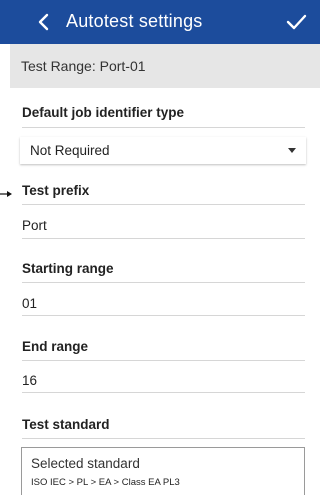  I want to click on end-range-label: End range, so click(55, 346).